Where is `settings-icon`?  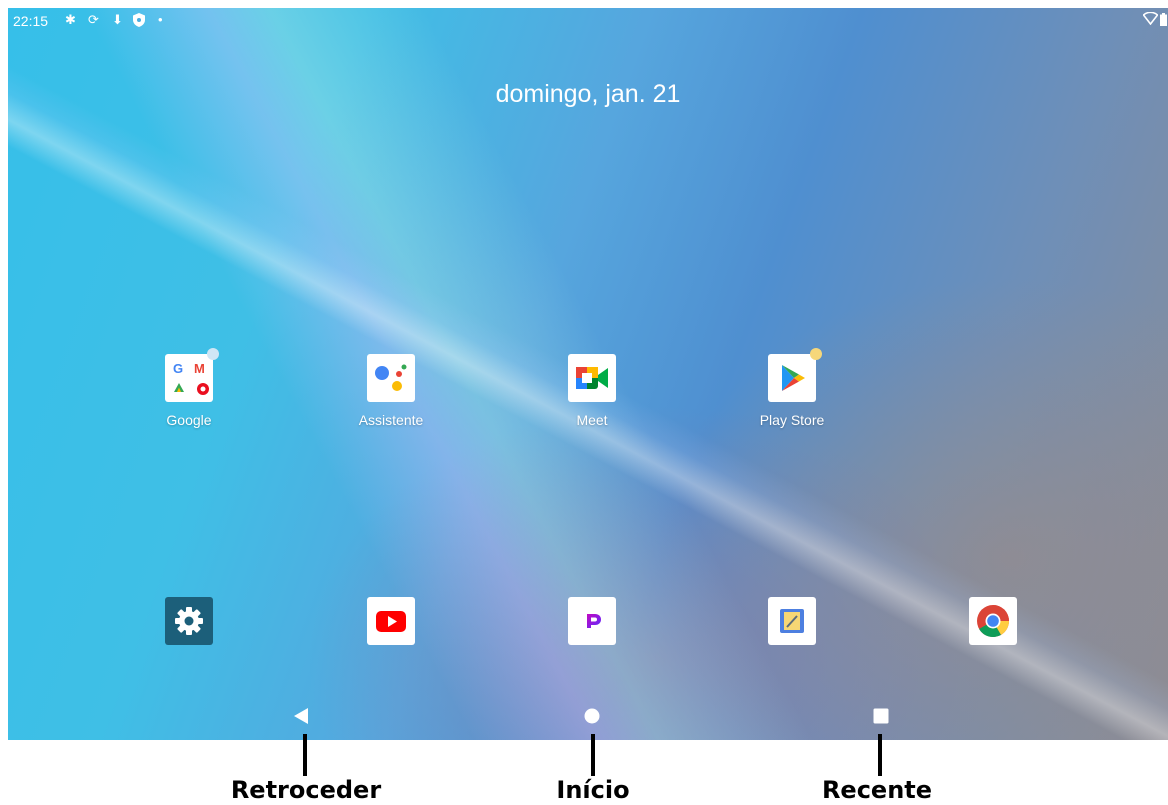
settings-icon is located at coordinates (189, 621).